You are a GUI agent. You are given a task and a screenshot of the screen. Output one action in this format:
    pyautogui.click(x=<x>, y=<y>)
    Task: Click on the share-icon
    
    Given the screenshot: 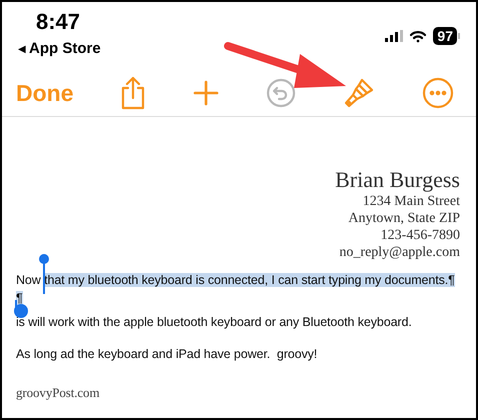 What is the action you would take?
    pyautogui.click(x=133, y=93)
    